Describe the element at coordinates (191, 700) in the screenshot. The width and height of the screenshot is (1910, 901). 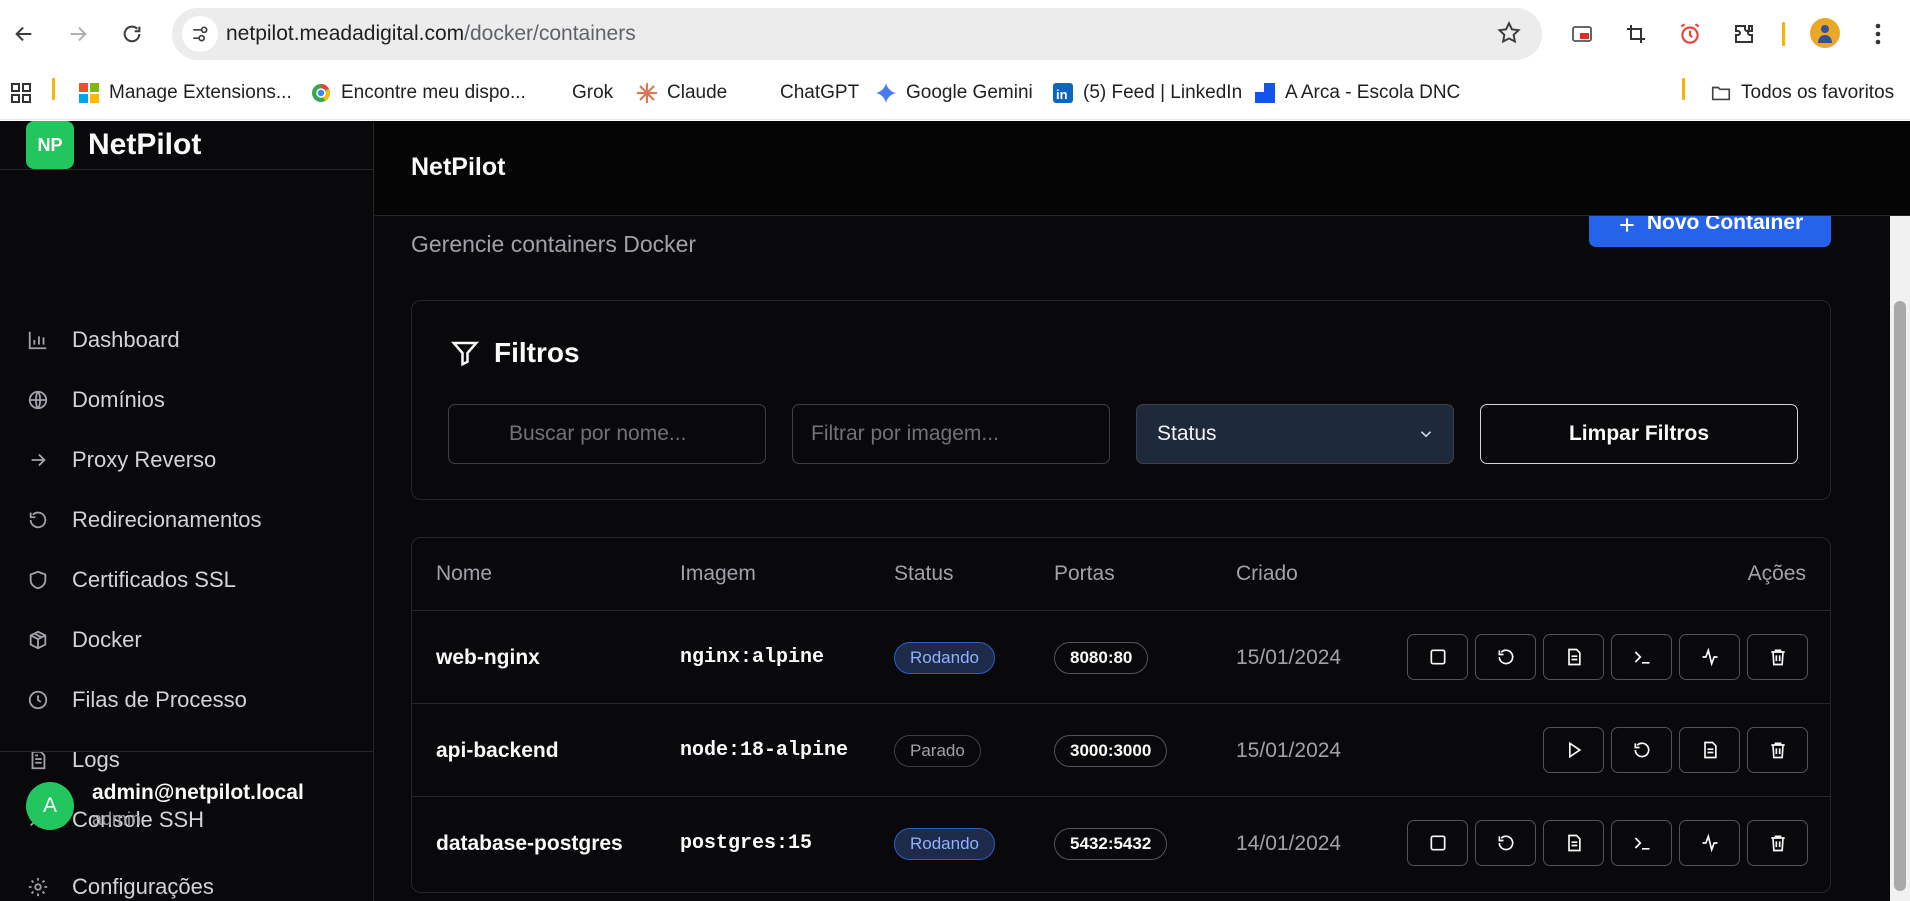
I see `sidebar-item-filas-de-processo: Filas de Processo` at that location.